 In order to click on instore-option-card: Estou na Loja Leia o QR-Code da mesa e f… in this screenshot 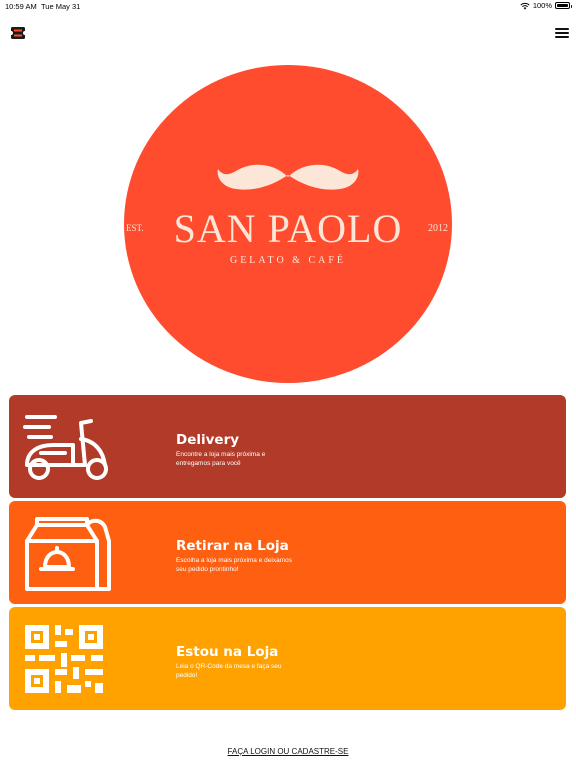, I will do `click(287, 658)`.